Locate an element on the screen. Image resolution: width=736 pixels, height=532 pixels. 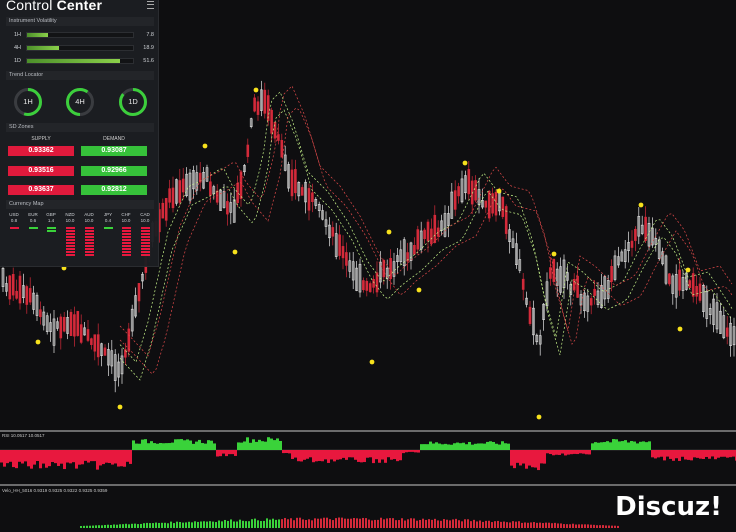
currency-usd: USD 0.8 is located at coordinates (14, 217).